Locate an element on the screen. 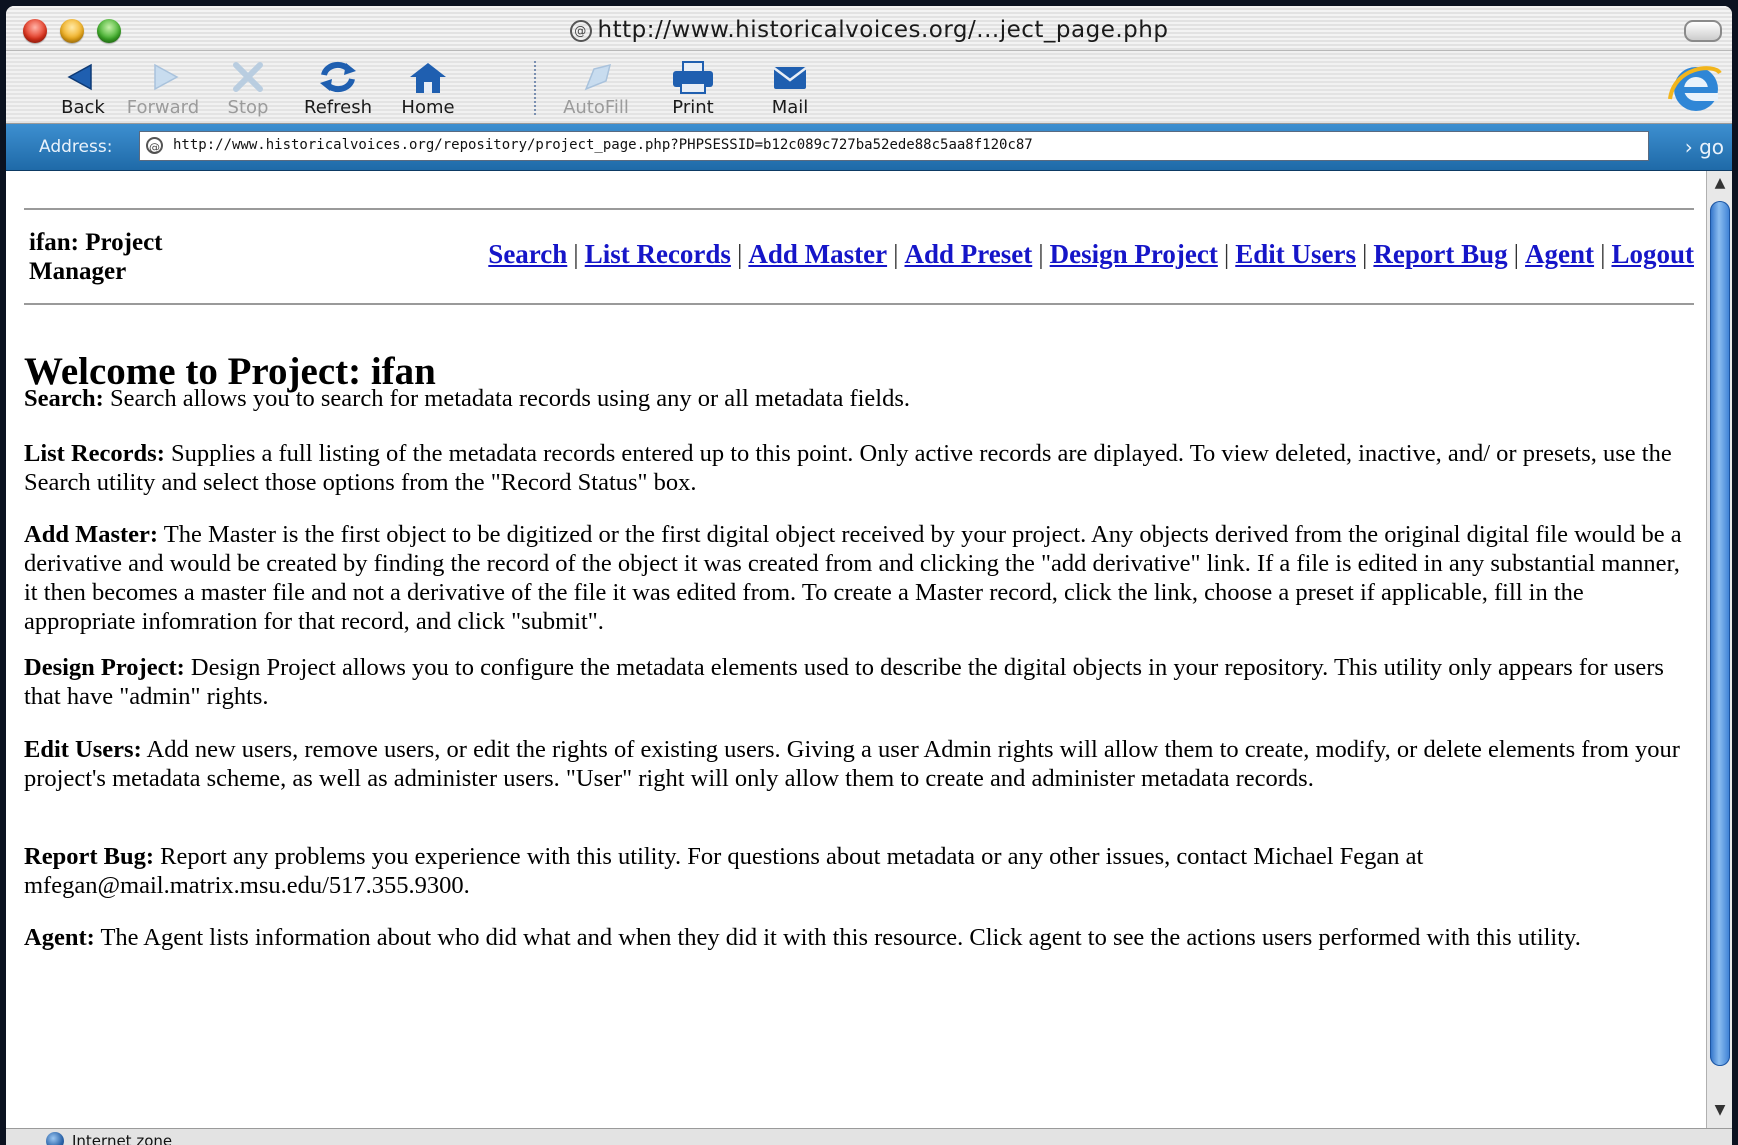 The image size is (1738, 1145). forward-button: Forward is located at coordinates (163, 88).